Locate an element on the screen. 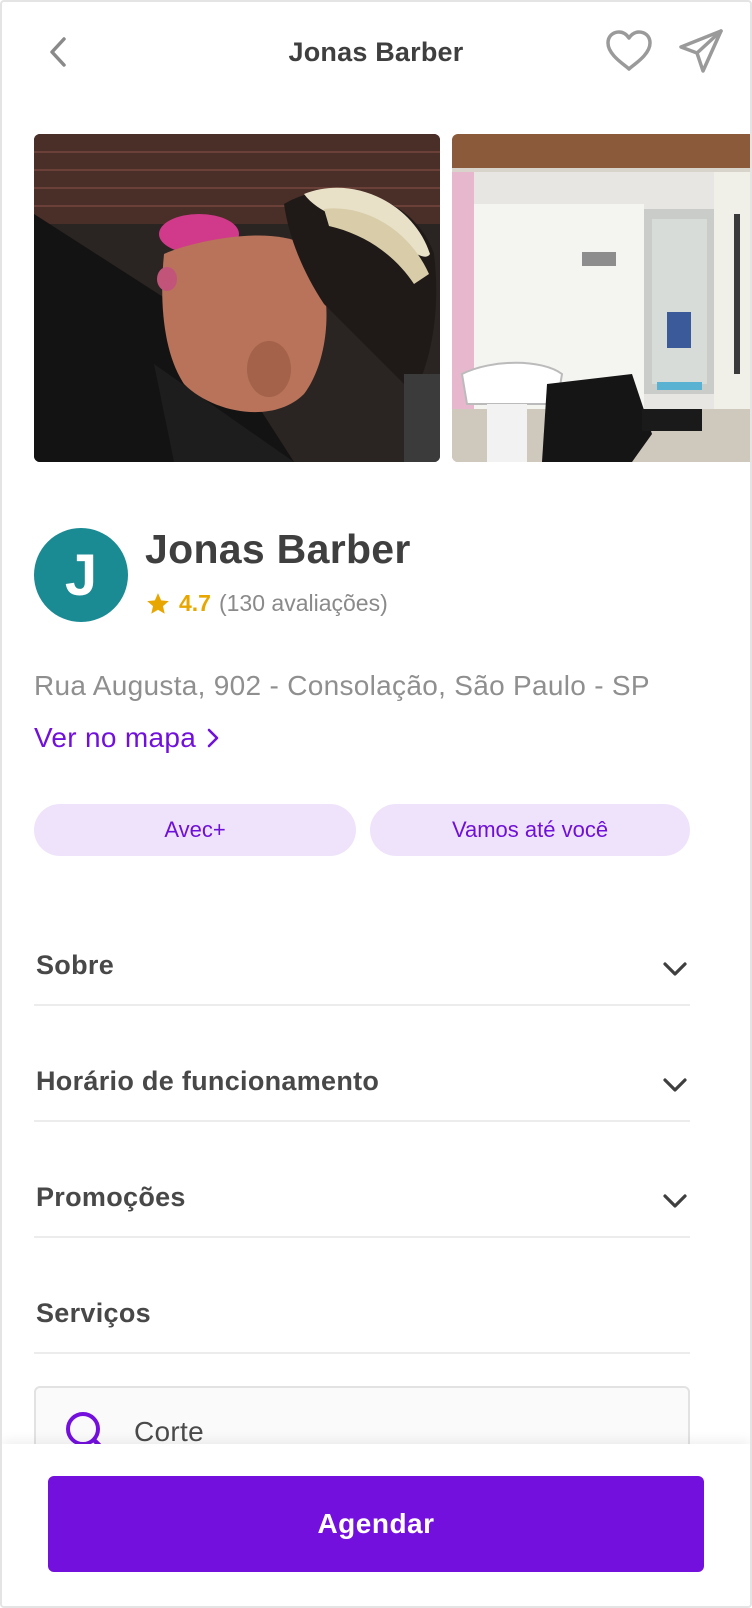 The width and height of the screenshot is (752, 1608). tag-home-service: Vamos até você is located at coordinates (530, 830).